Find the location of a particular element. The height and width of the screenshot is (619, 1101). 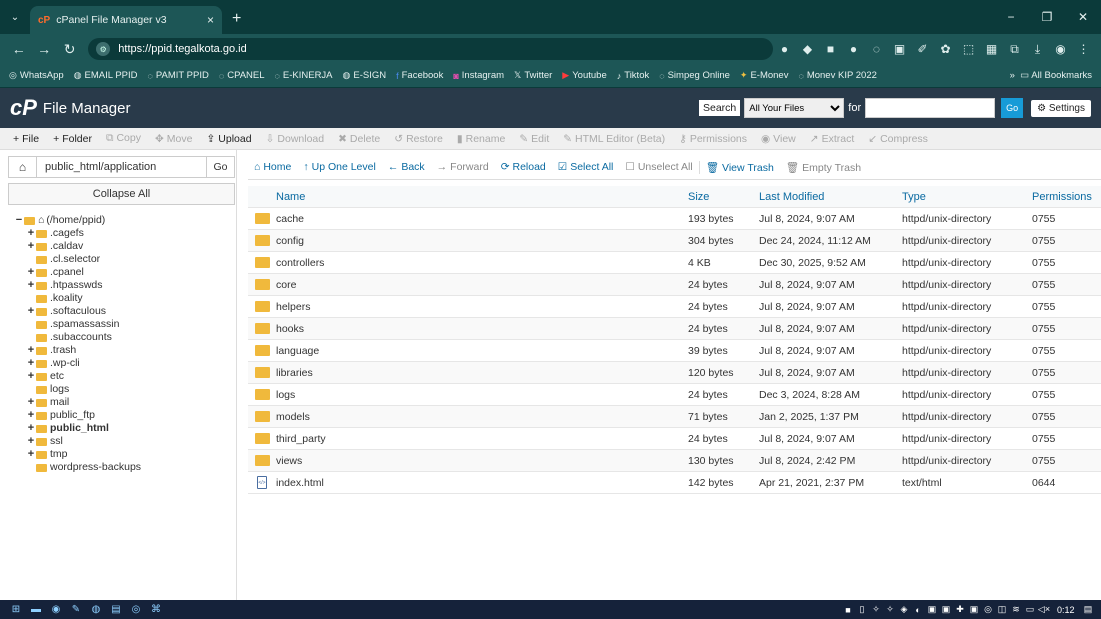

column-header: Size is located at coordinates (723, 197).